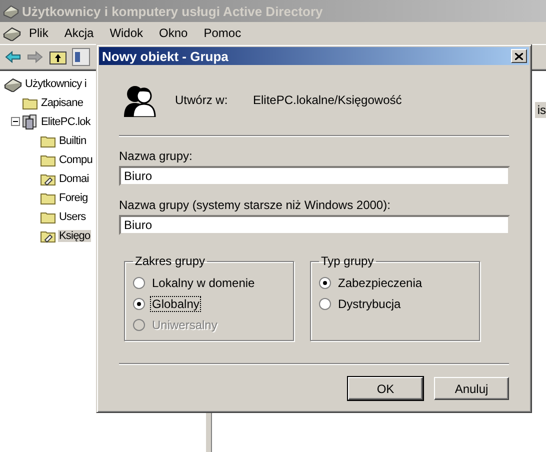 The width and height of the screenshot is (546, 452). I want to click on tree-item: Users, so click(72, 216).